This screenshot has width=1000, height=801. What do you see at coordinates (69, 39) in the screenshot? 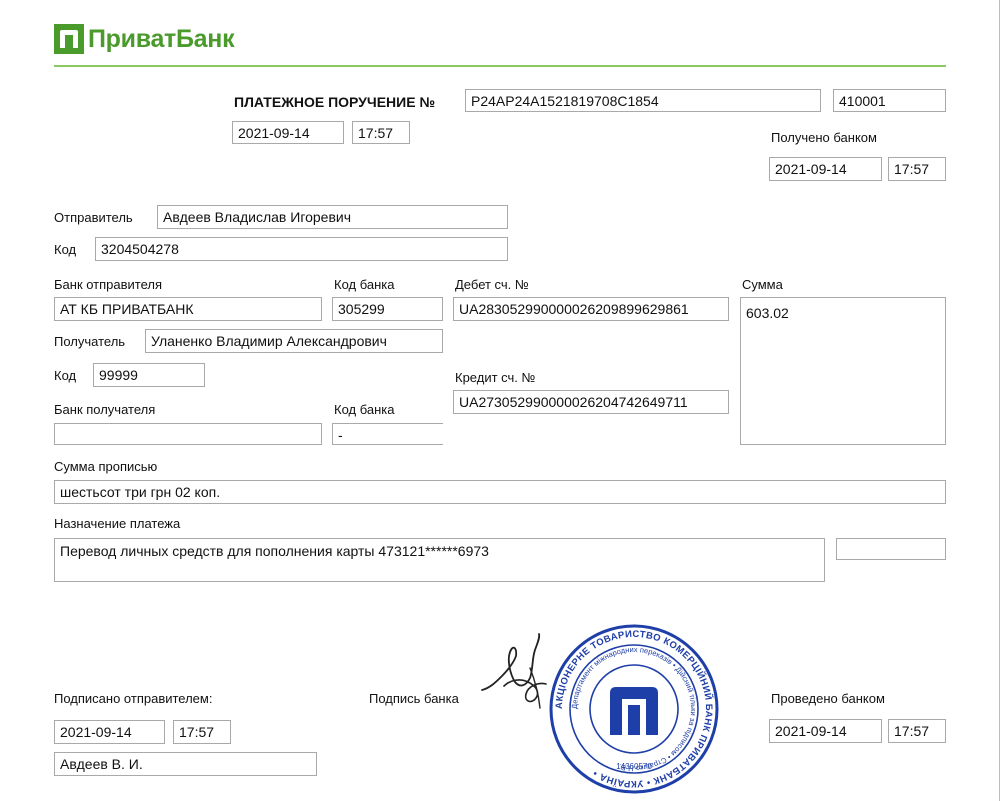
I see `privatbank-logo-icon` at bounding box center [69, 39].